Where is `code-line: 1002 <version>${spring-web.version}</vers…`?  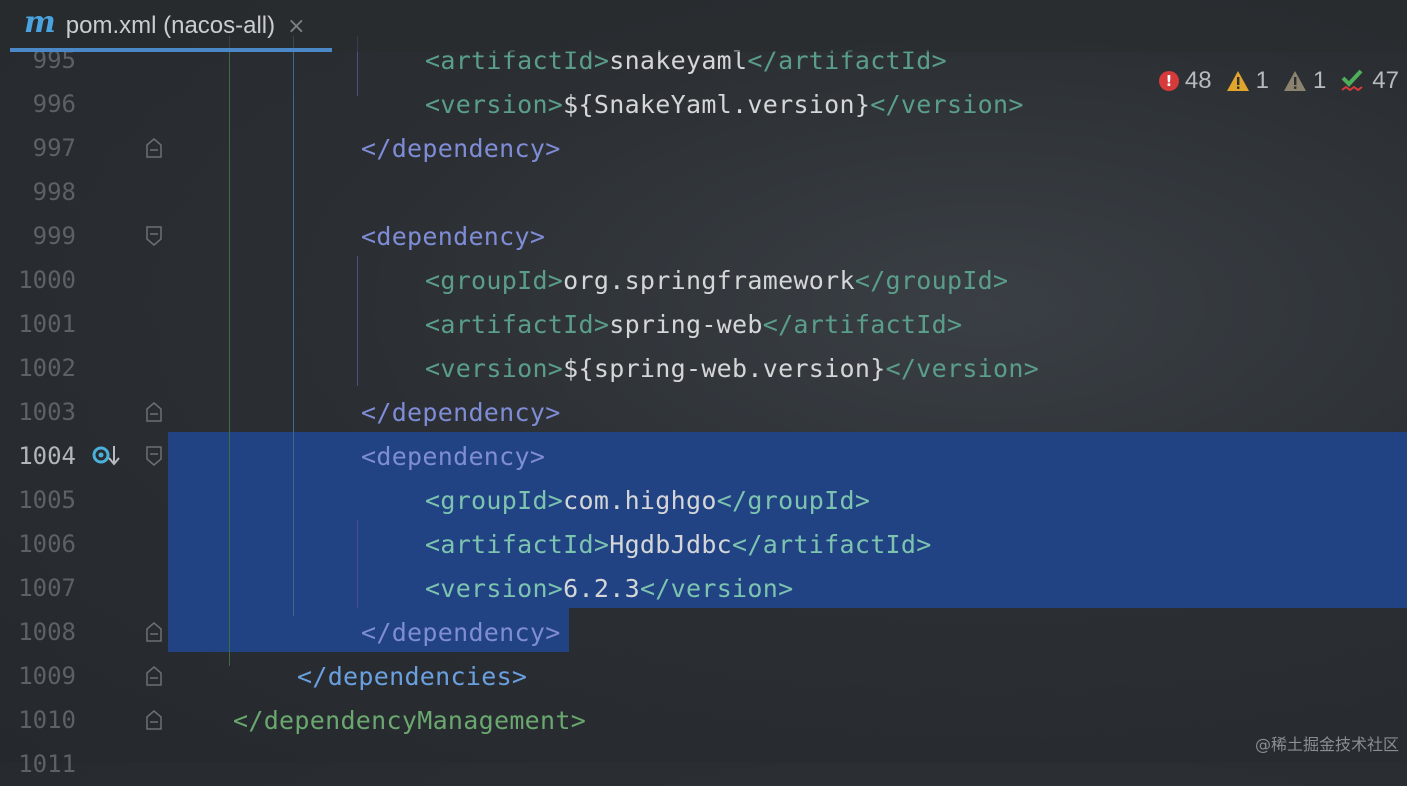 code-line: 1002 <version>${spring-web.version}</vers… is located at coordinates (703, 368).